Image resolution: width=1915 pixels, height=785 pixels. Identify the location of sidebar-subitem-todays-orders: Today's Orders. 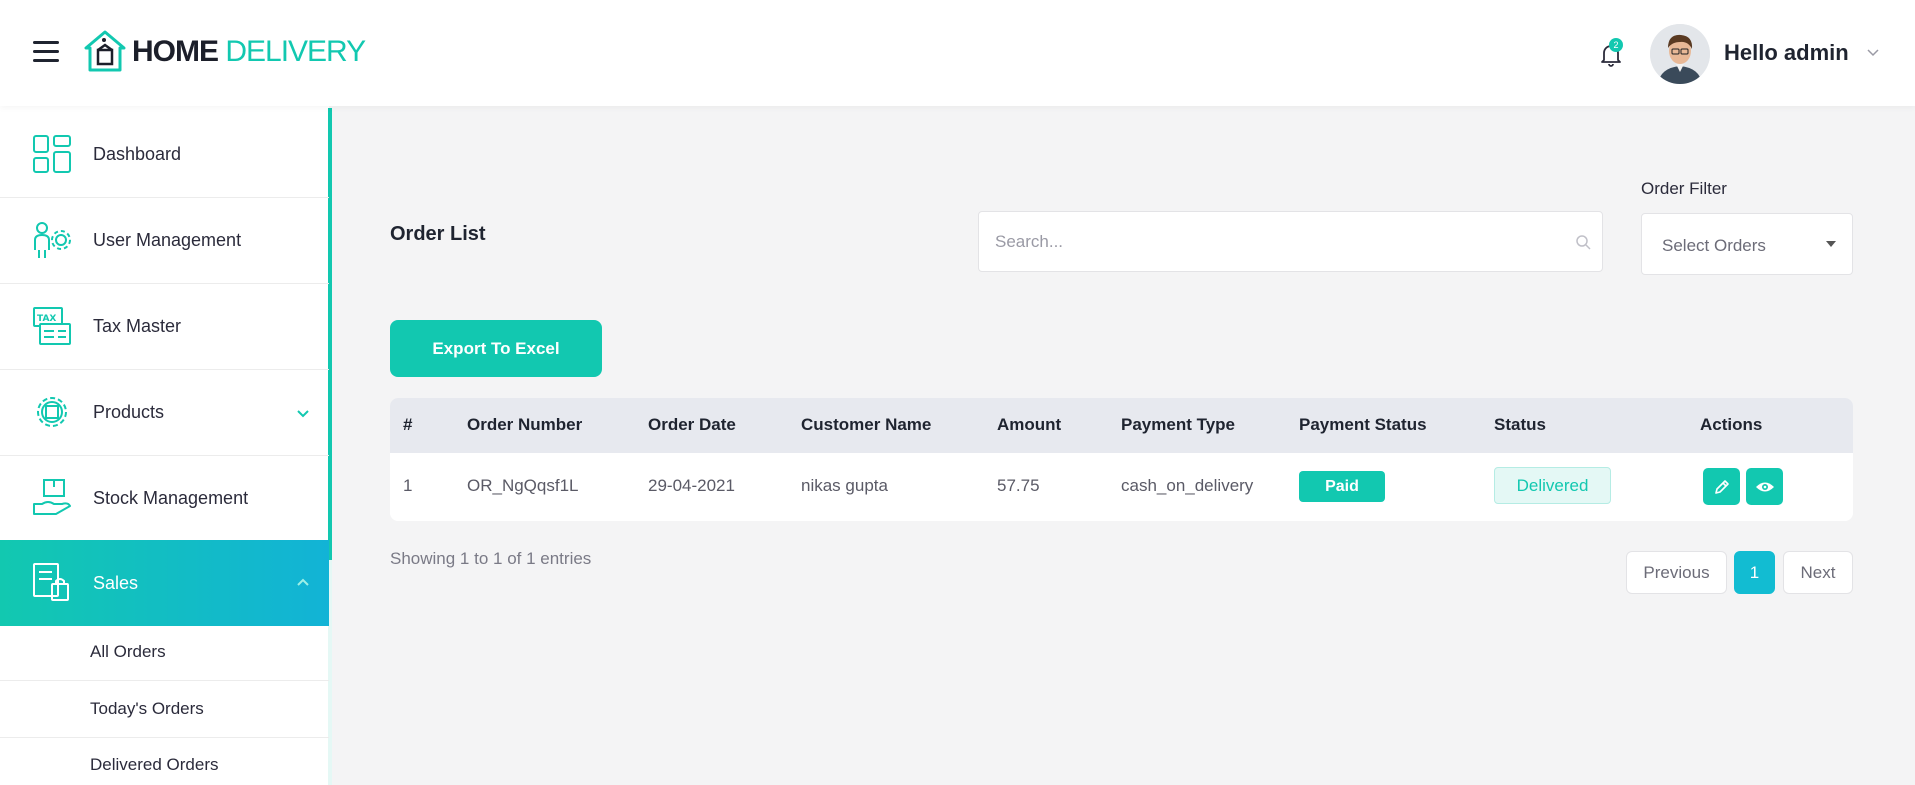
(164, 709).